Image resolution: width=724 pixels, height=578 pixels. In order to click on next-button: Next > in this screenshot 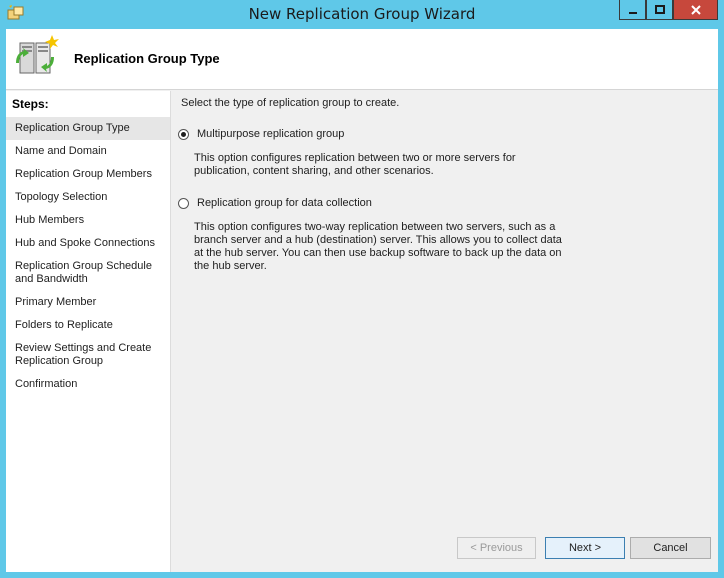, I will do `click(585, 548)`.